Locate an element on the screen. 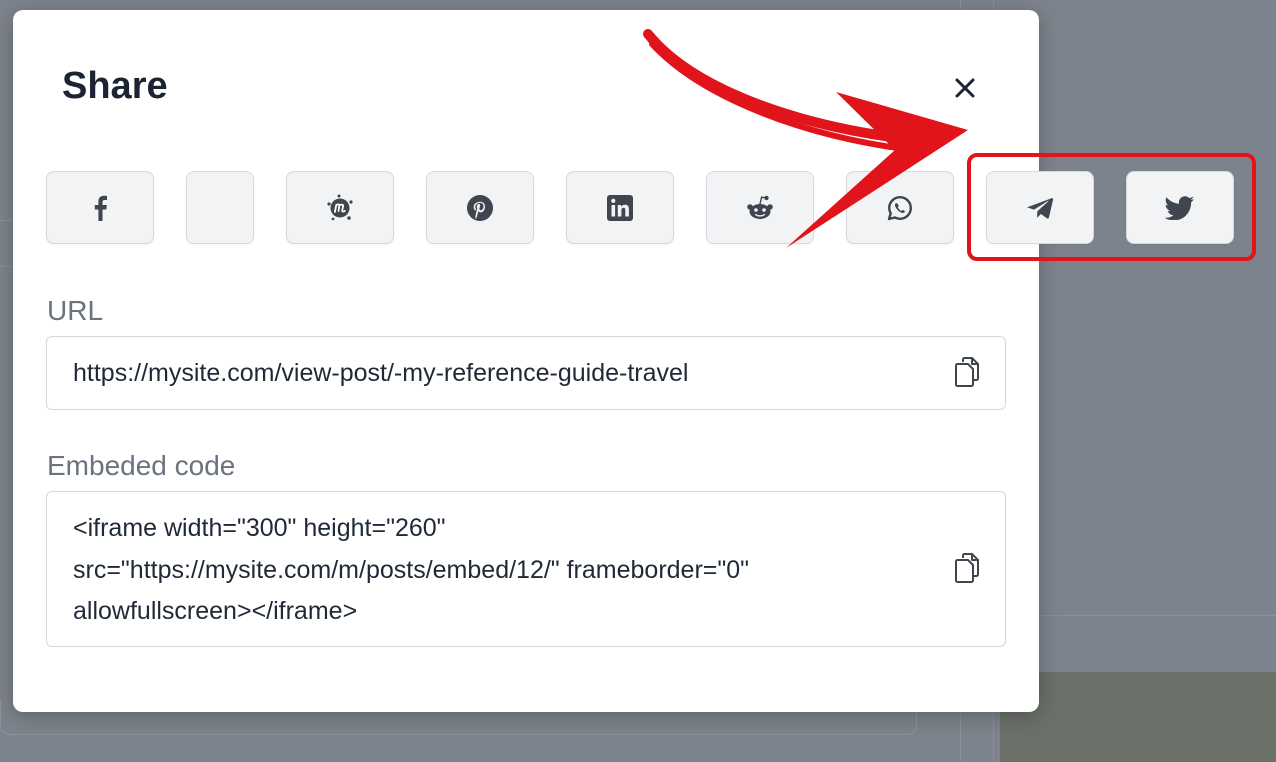 Image resolution: width=1276 pixels, height=762 pixels. blank-share-button is located at coordinates (220, 207).